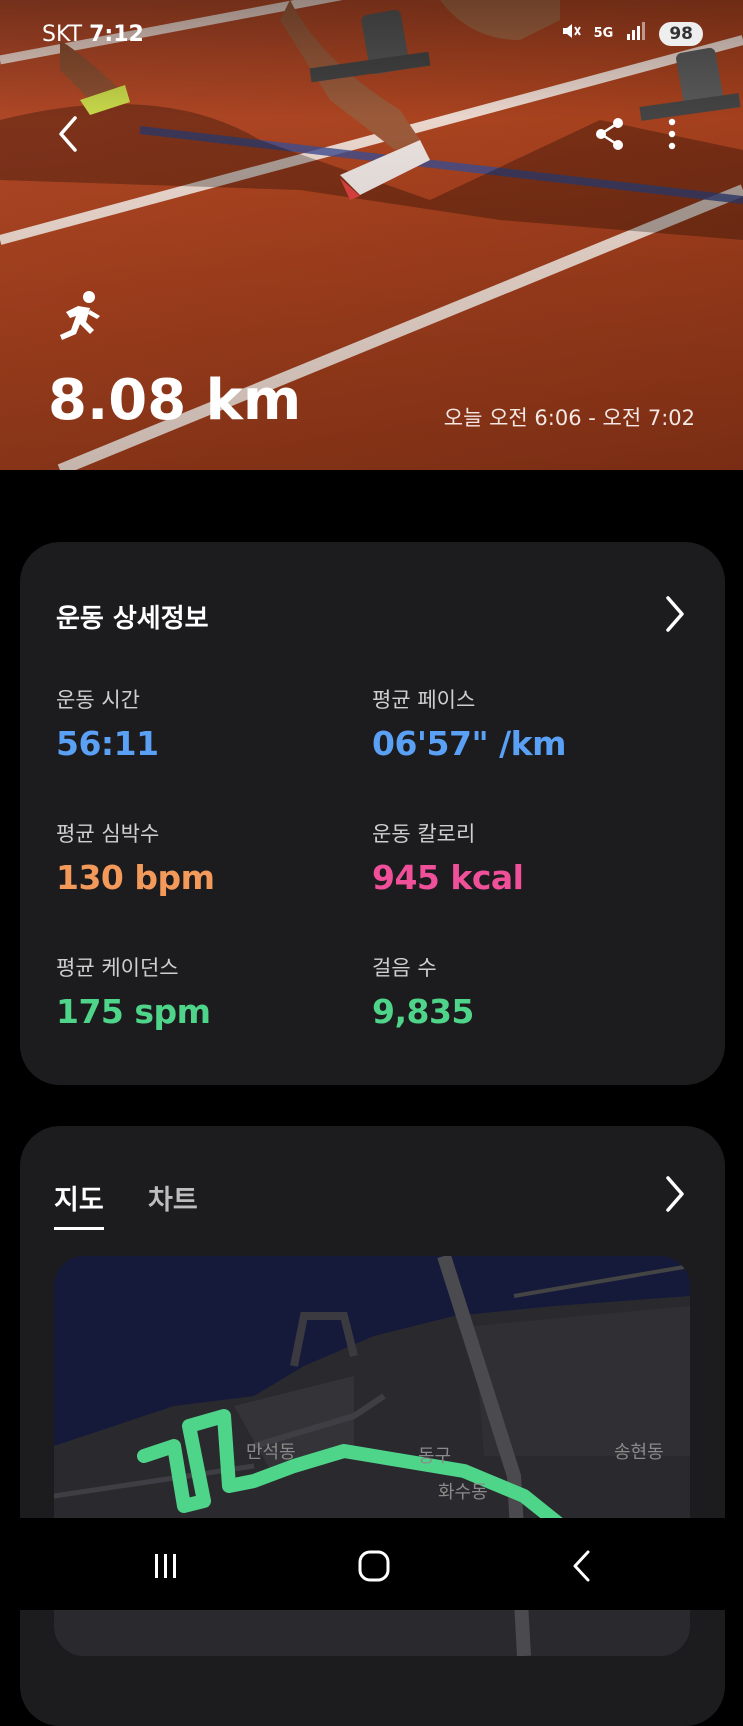 The width and height of the screenshot is (743, 1726). What do you see at coordinates (98, 700) in the screenshot?
I see `metric-label: 운동 시간` at bounding box center [98, 700].